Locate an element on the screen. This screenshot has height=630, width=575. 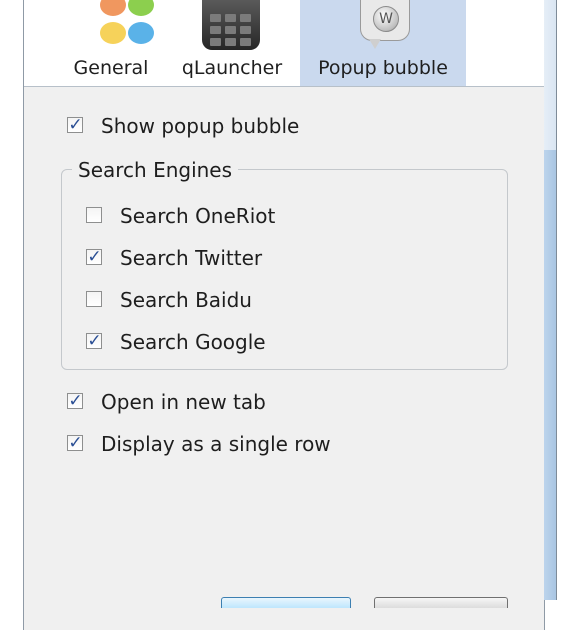
calculator-icon is located at coordinates (231, 25).